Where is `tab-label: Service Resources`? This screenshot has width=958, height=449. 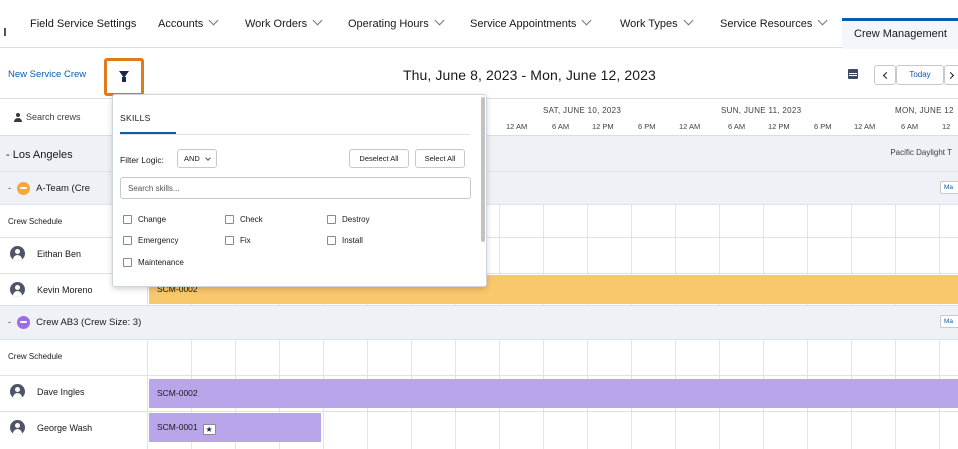 tab-label: Service Resources is located at coordinates (766, 24).